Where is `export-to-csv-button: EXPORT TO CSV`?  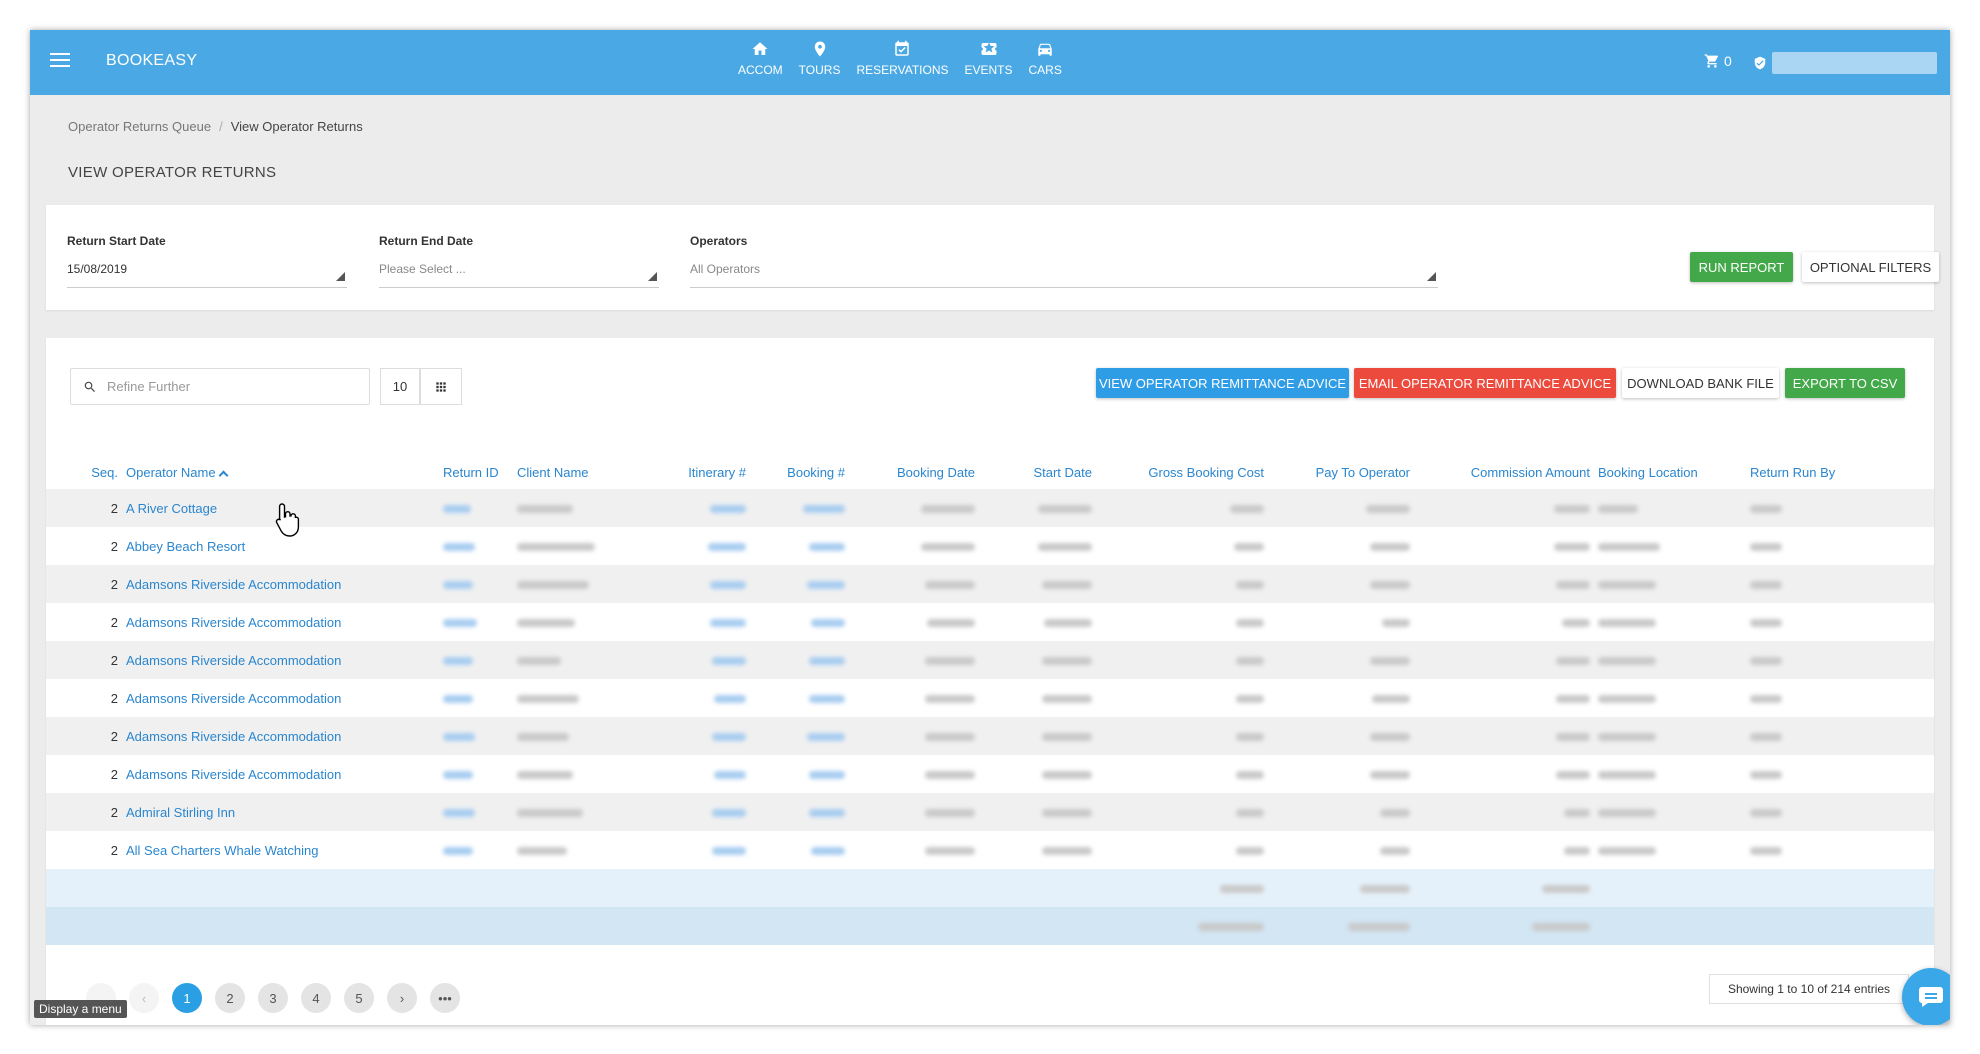 export-to-csv-button: EXPORT TO CSV is located at coordinates (1845, 383).